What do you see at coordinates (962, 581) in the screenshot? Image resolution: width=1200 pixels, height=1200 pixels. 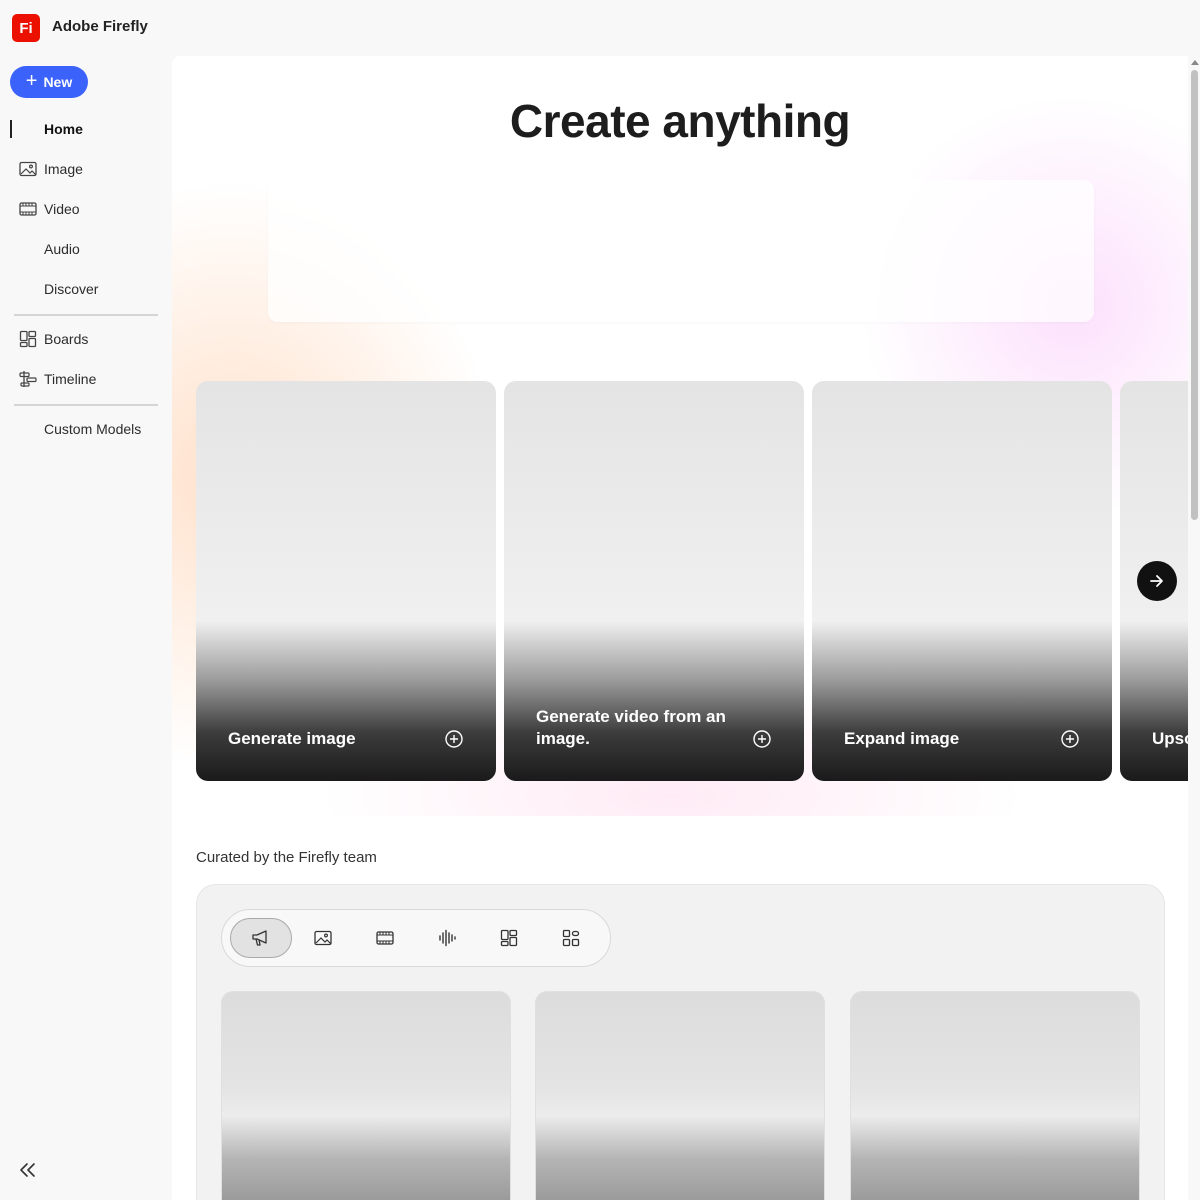 I see `card-expand-image: Expand image` at bounding box center [962, 581].